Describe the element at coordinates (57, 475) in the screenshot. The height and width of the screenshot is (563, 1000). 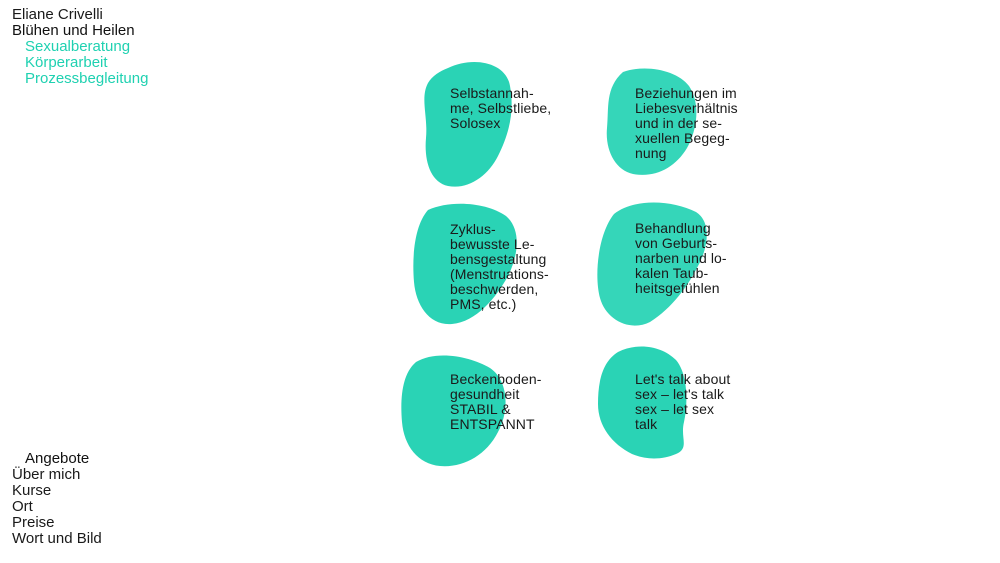
I see `nav-ueber-mich: Über mich` at that location.